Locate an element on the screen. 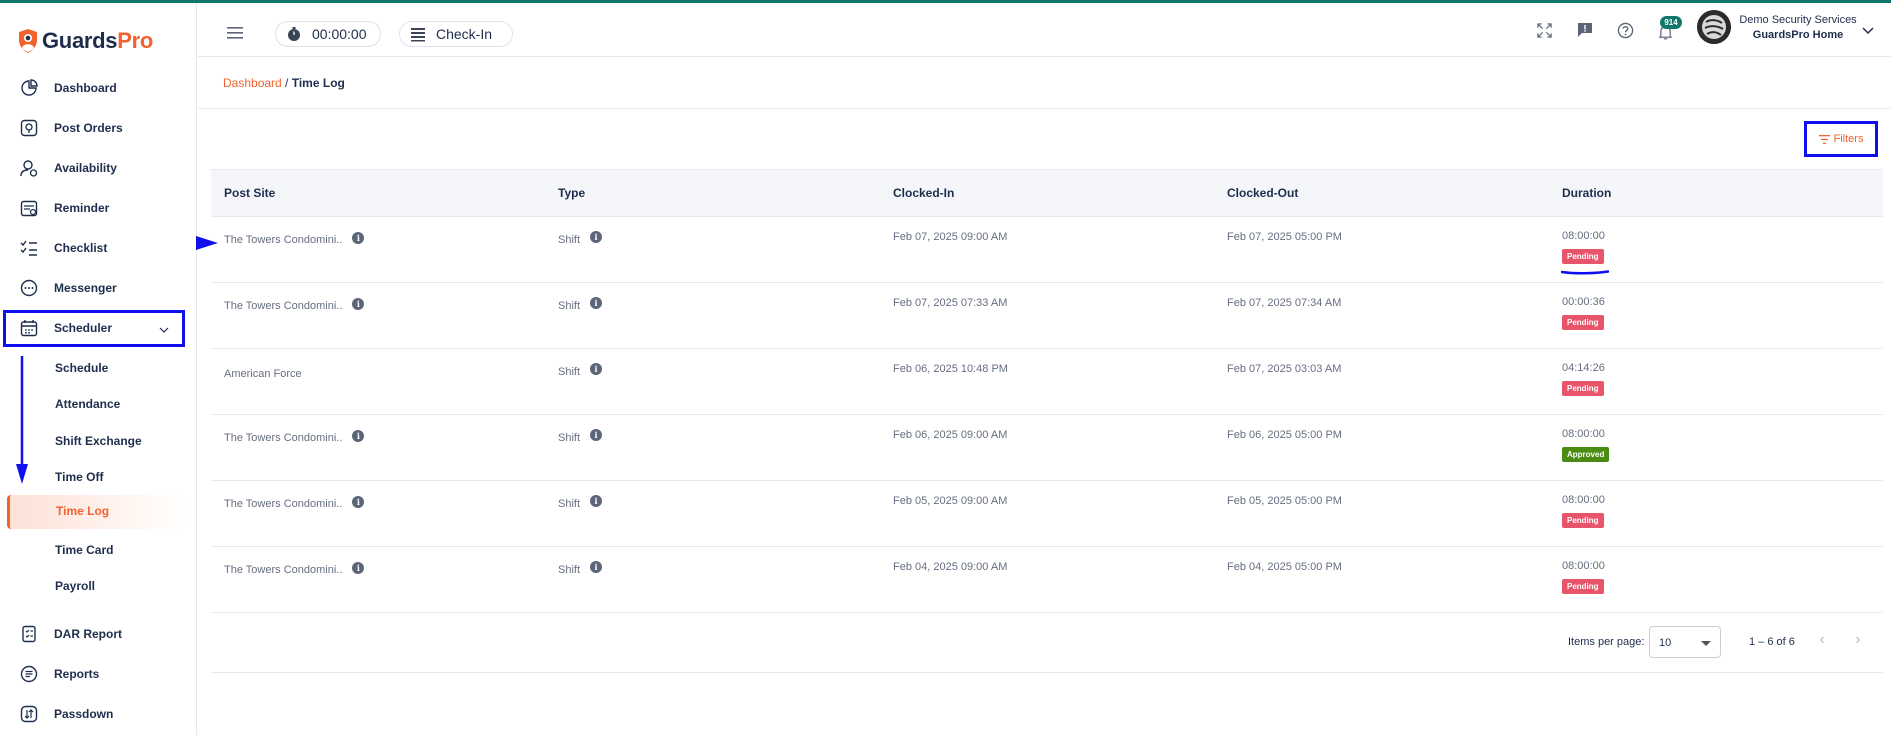 This screenshot has width=1891, height=735. column-header-clocked-out: Clocked-Out is located at coordinates (1262, 193).